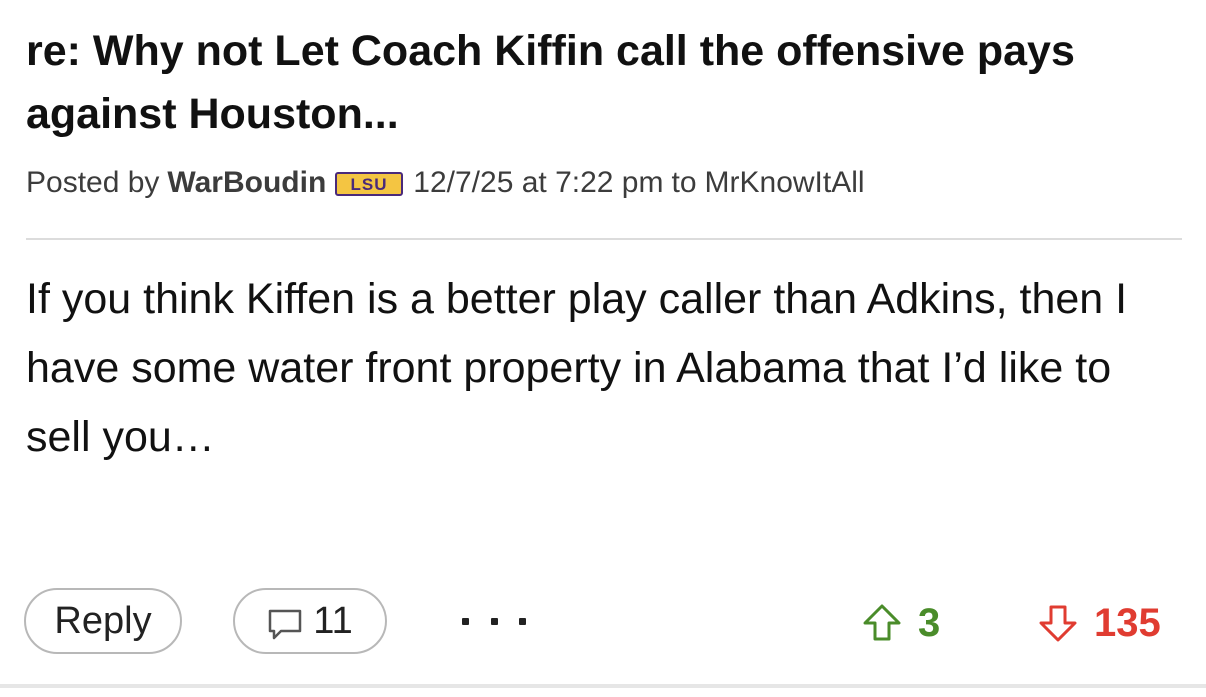  I want to click on author-link: WarBoudin, so click(246, 183).